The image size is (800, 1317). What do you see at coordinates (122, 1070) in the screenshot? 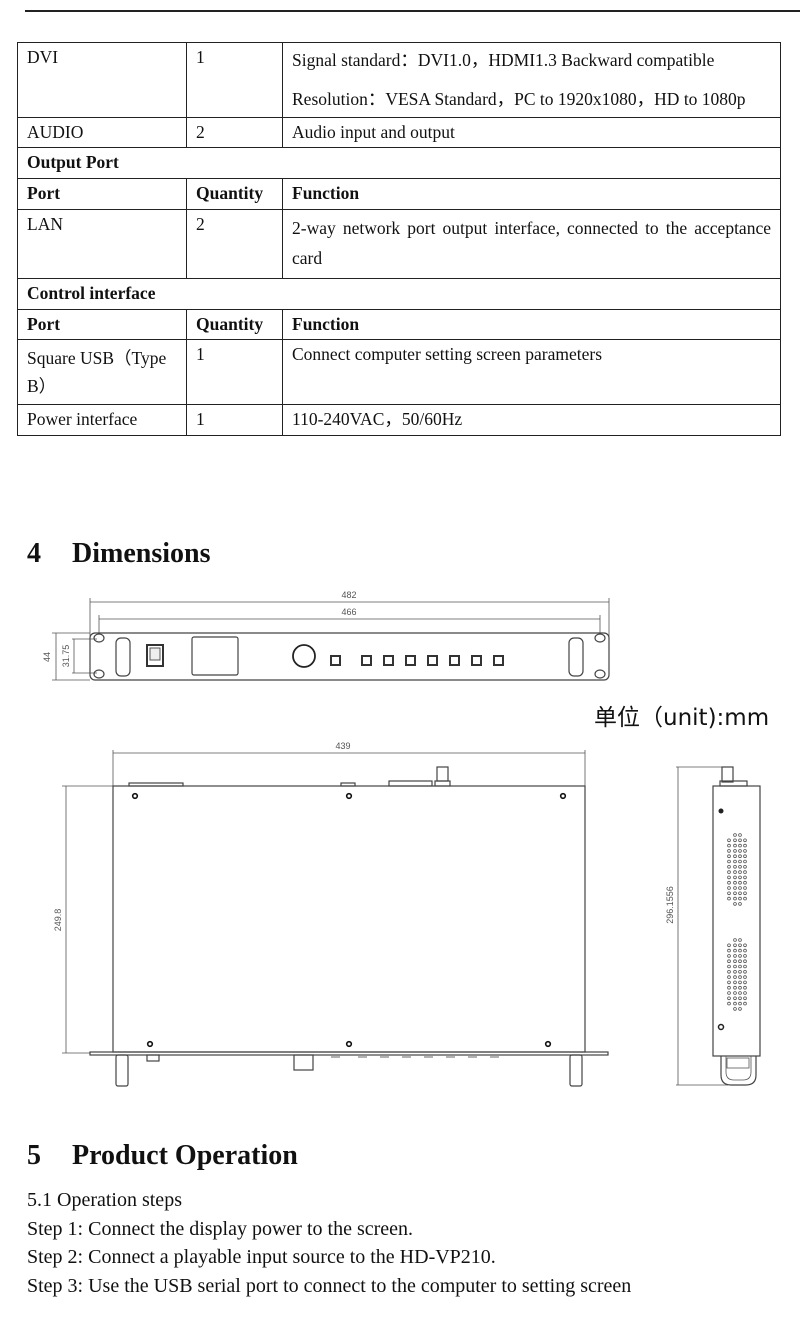
I see `handle` at bounding box center [122, 1070].